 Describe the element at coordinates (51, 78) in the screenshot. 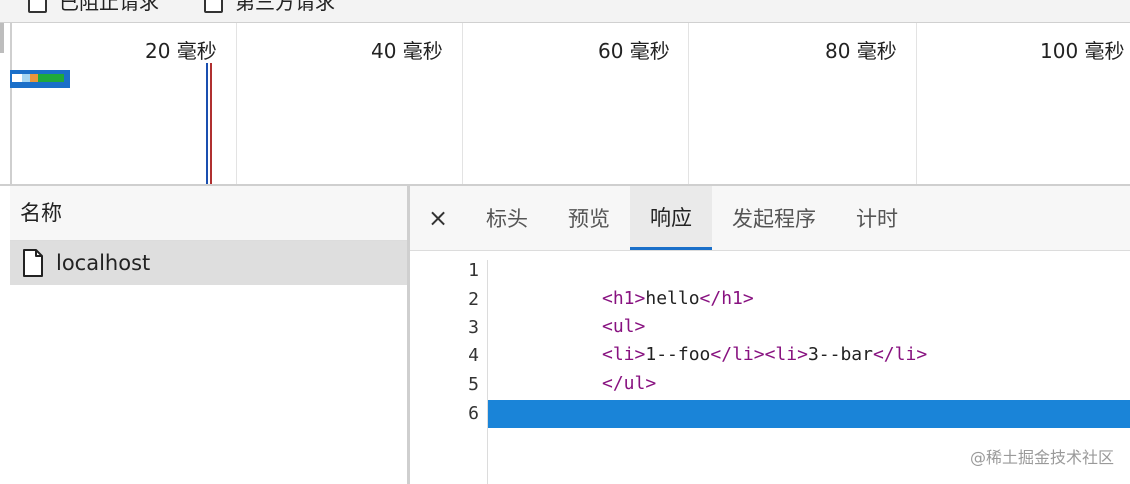

I see `timing-segment-download` at that location.